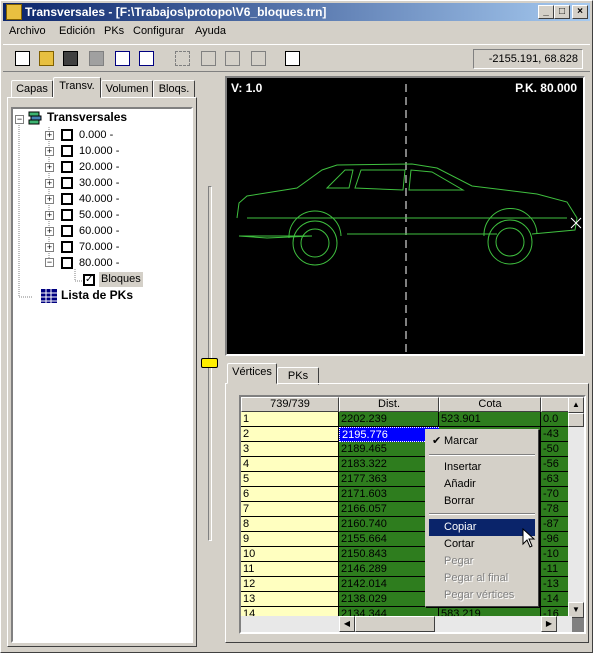 This screenshot has height=653, width=593. I want to click on grid-cell-n: 12, so click(290, 584).